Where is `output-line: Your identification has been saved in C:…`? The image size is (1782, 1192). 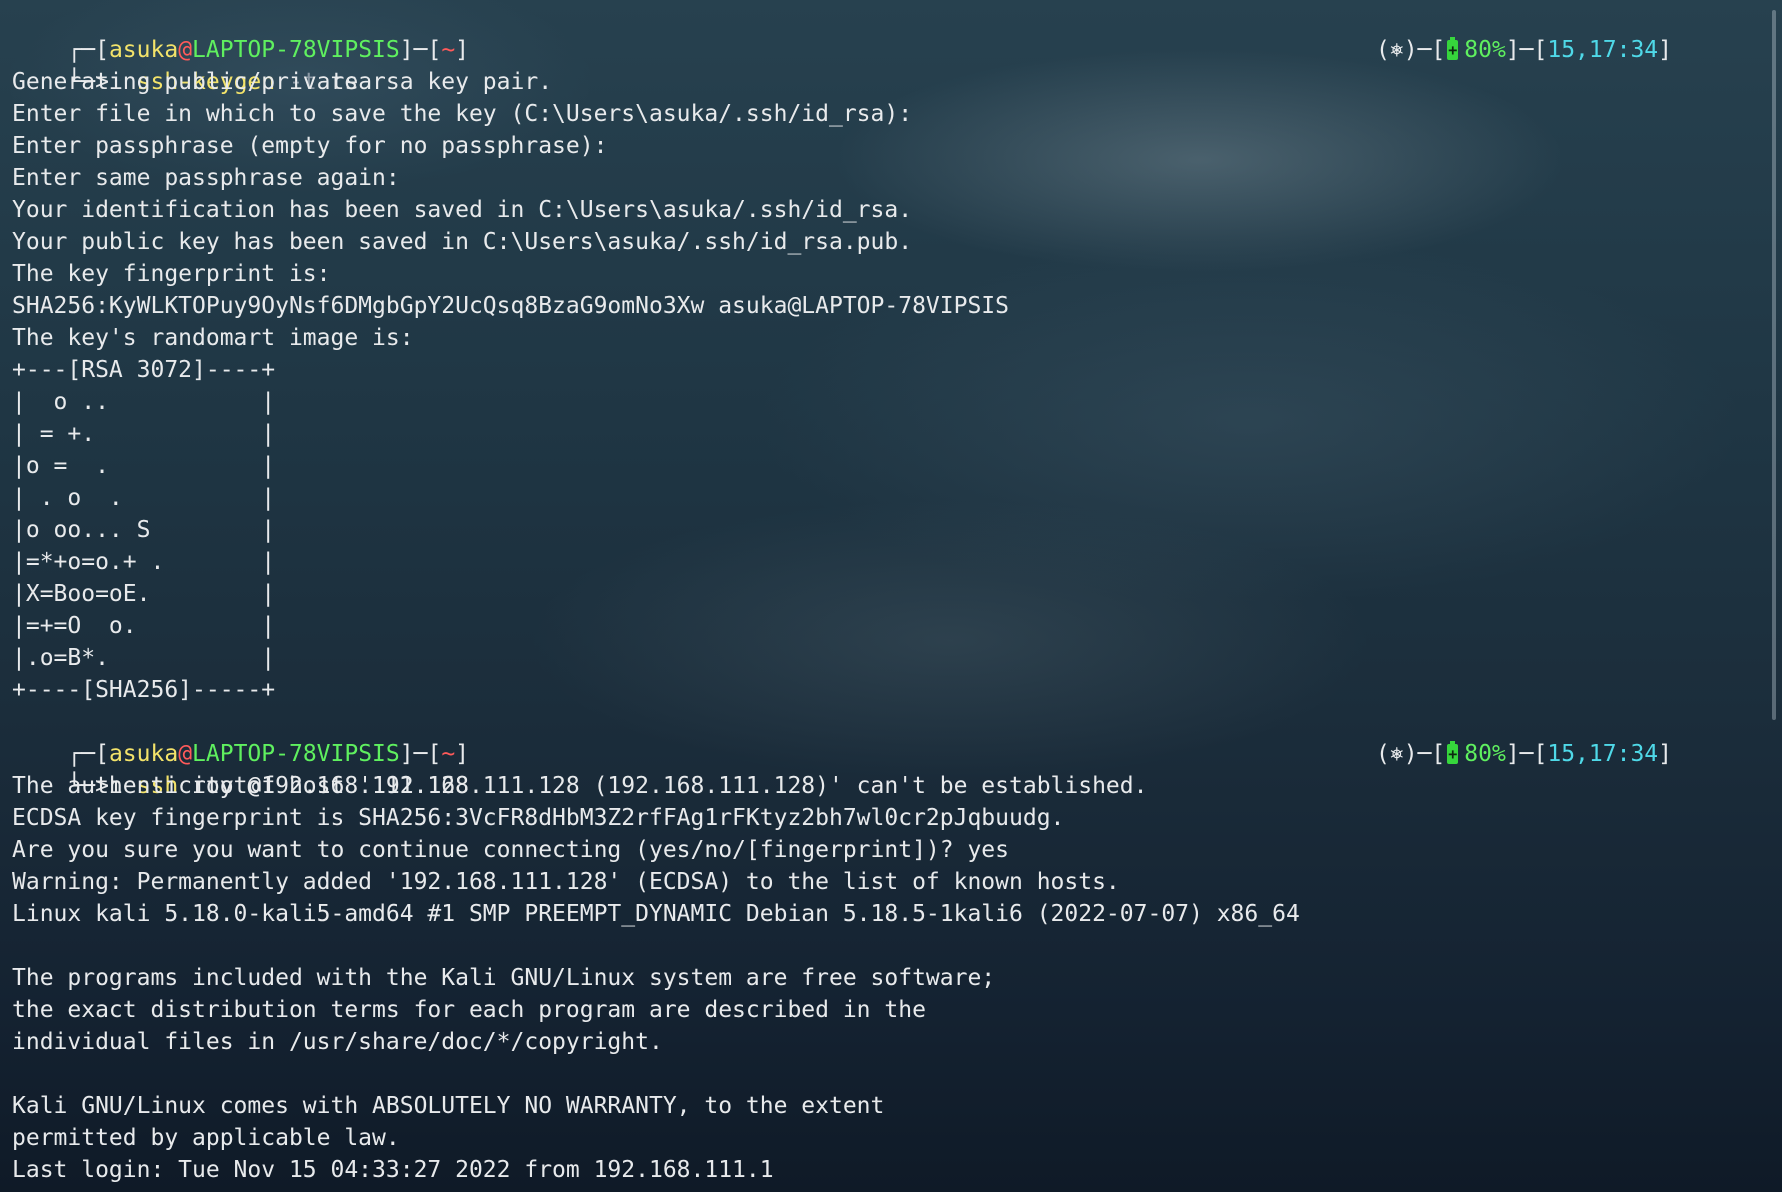 output-line: Your identification has been saved in C:… is located at coordinates (462, 210).